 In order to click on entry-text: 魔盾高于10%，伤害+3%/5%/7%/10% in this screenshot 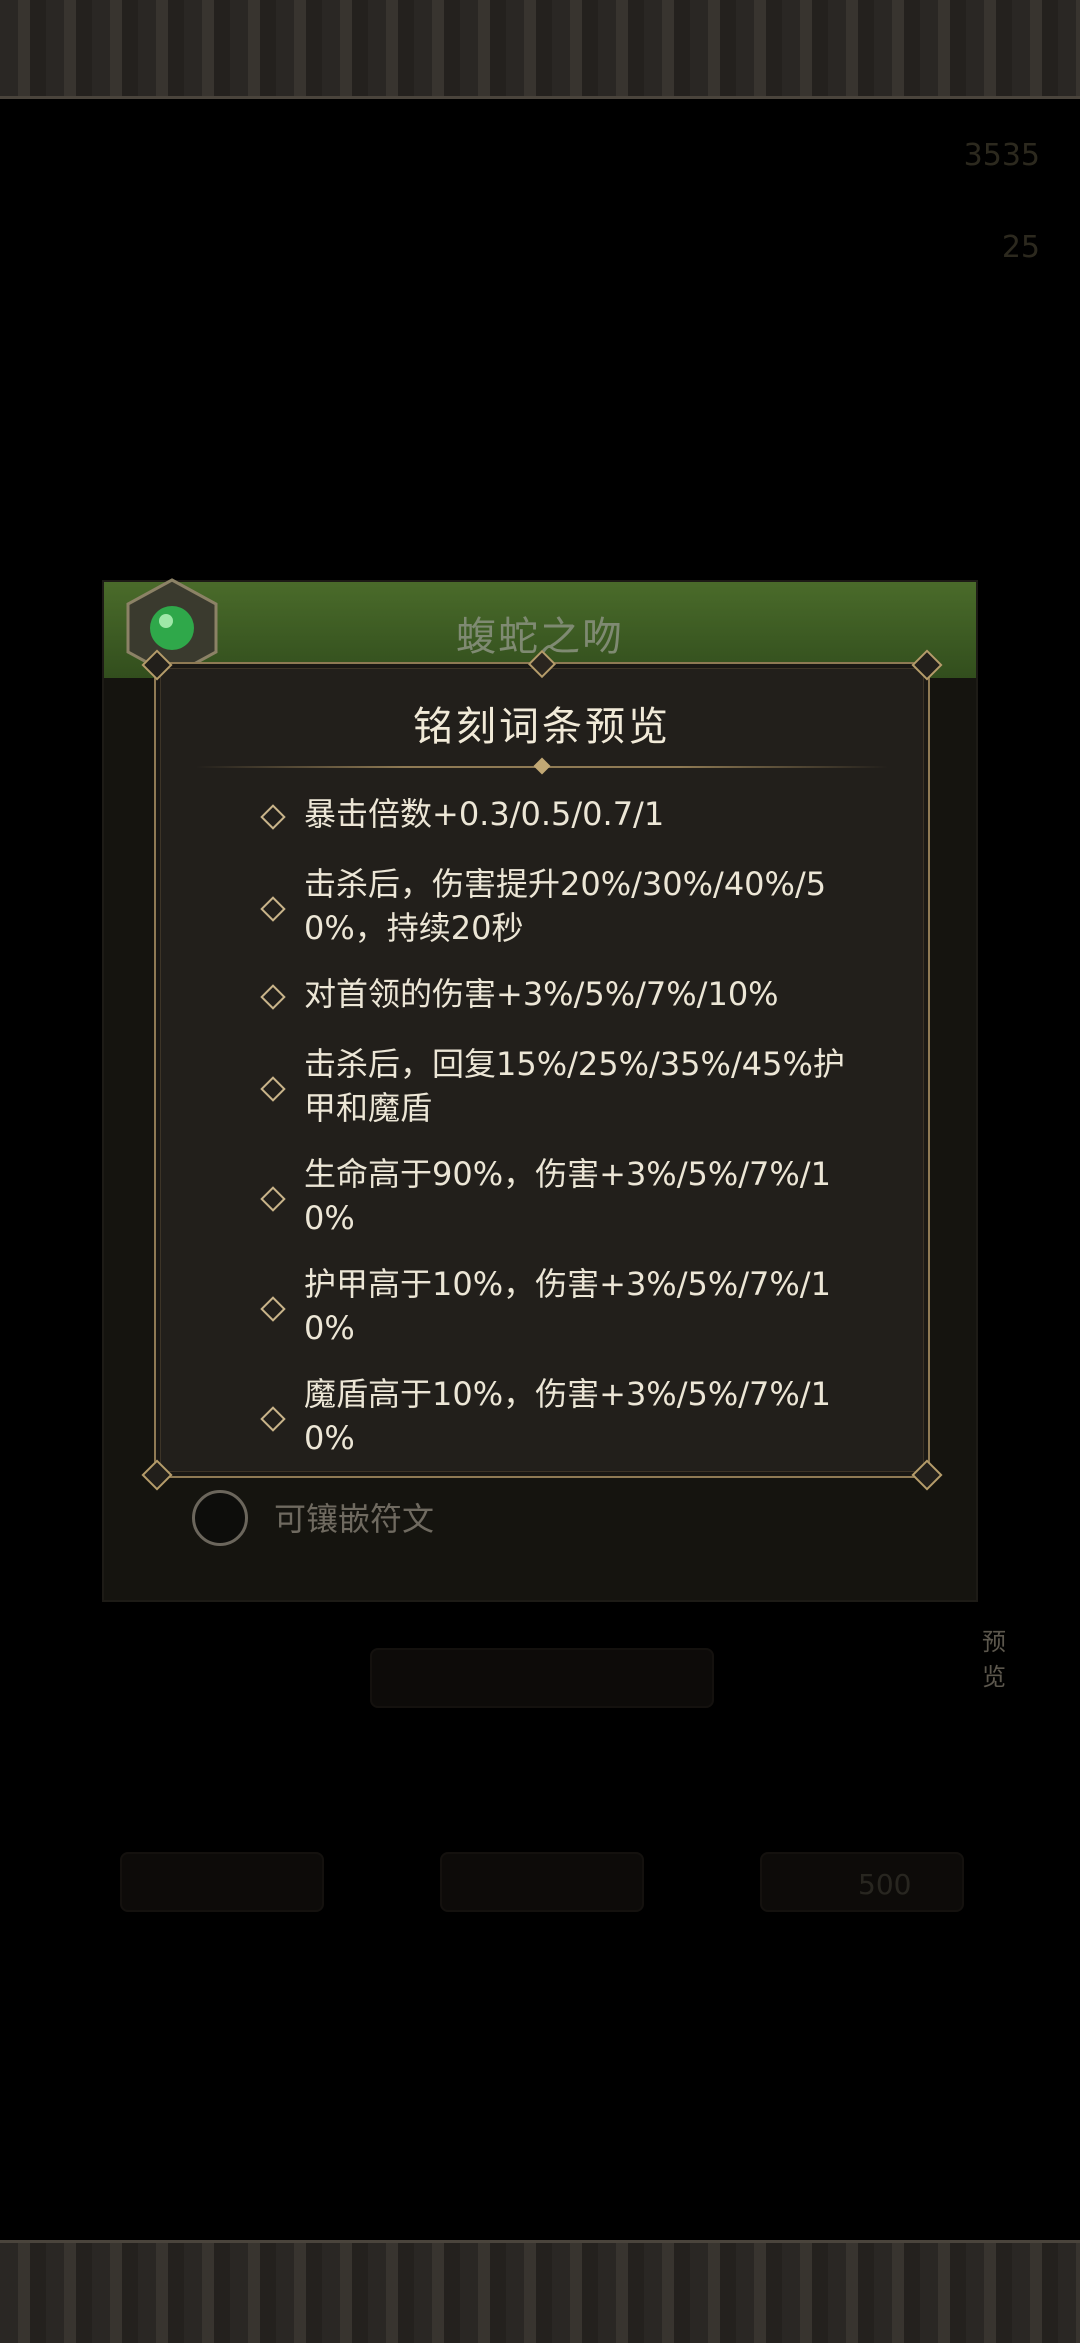, I will do `click(567, 1416)`.